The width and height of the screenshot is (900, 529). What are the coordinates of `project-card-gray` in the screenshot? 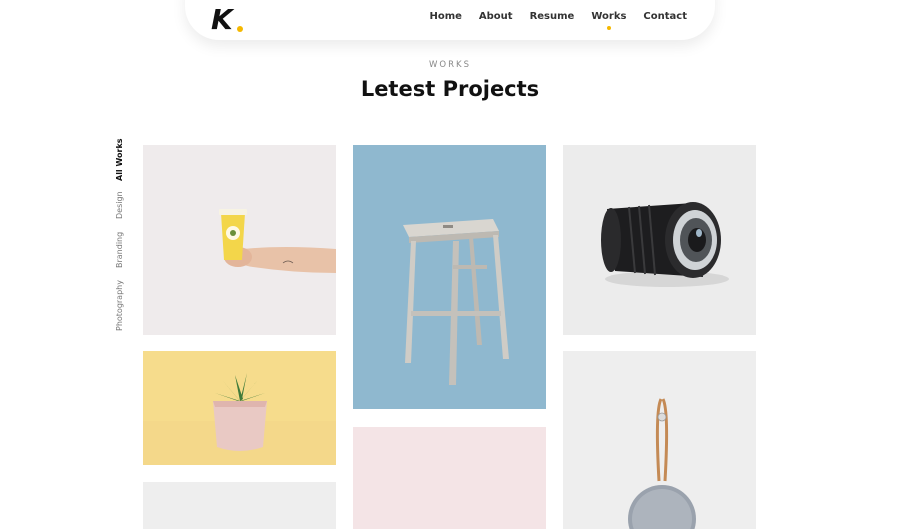 It's located at (239, 505).